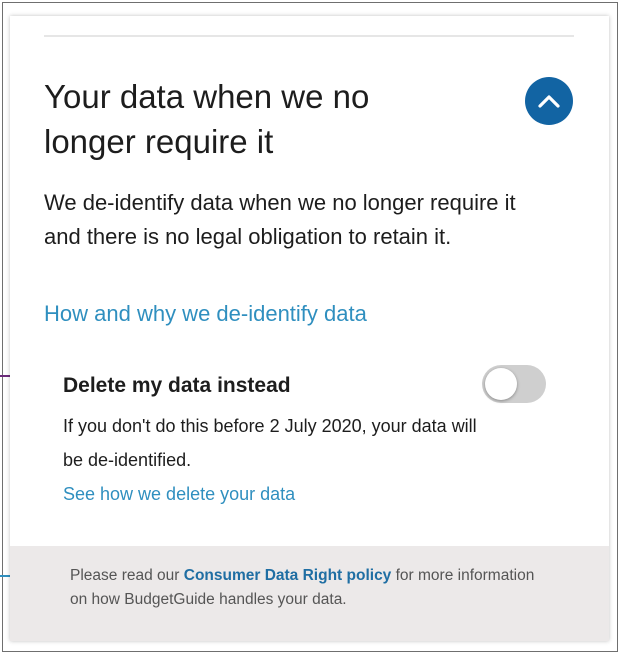  I want to click on footer-text-before: Please read our, so click(127, 575).